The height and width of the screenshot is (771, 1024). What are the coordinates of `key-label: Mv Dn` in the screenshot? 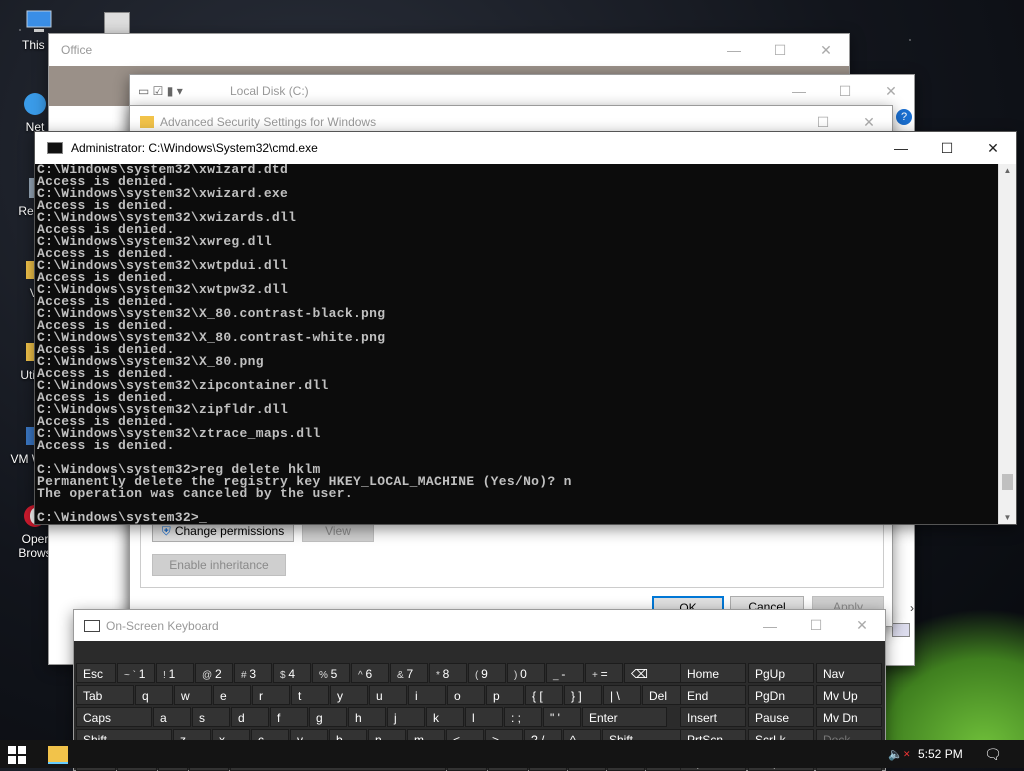 It's located at (840, 718).